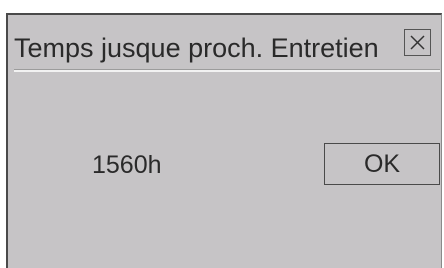 The image size is (444, 268). I want to click on title-divider, so click(227, 70).